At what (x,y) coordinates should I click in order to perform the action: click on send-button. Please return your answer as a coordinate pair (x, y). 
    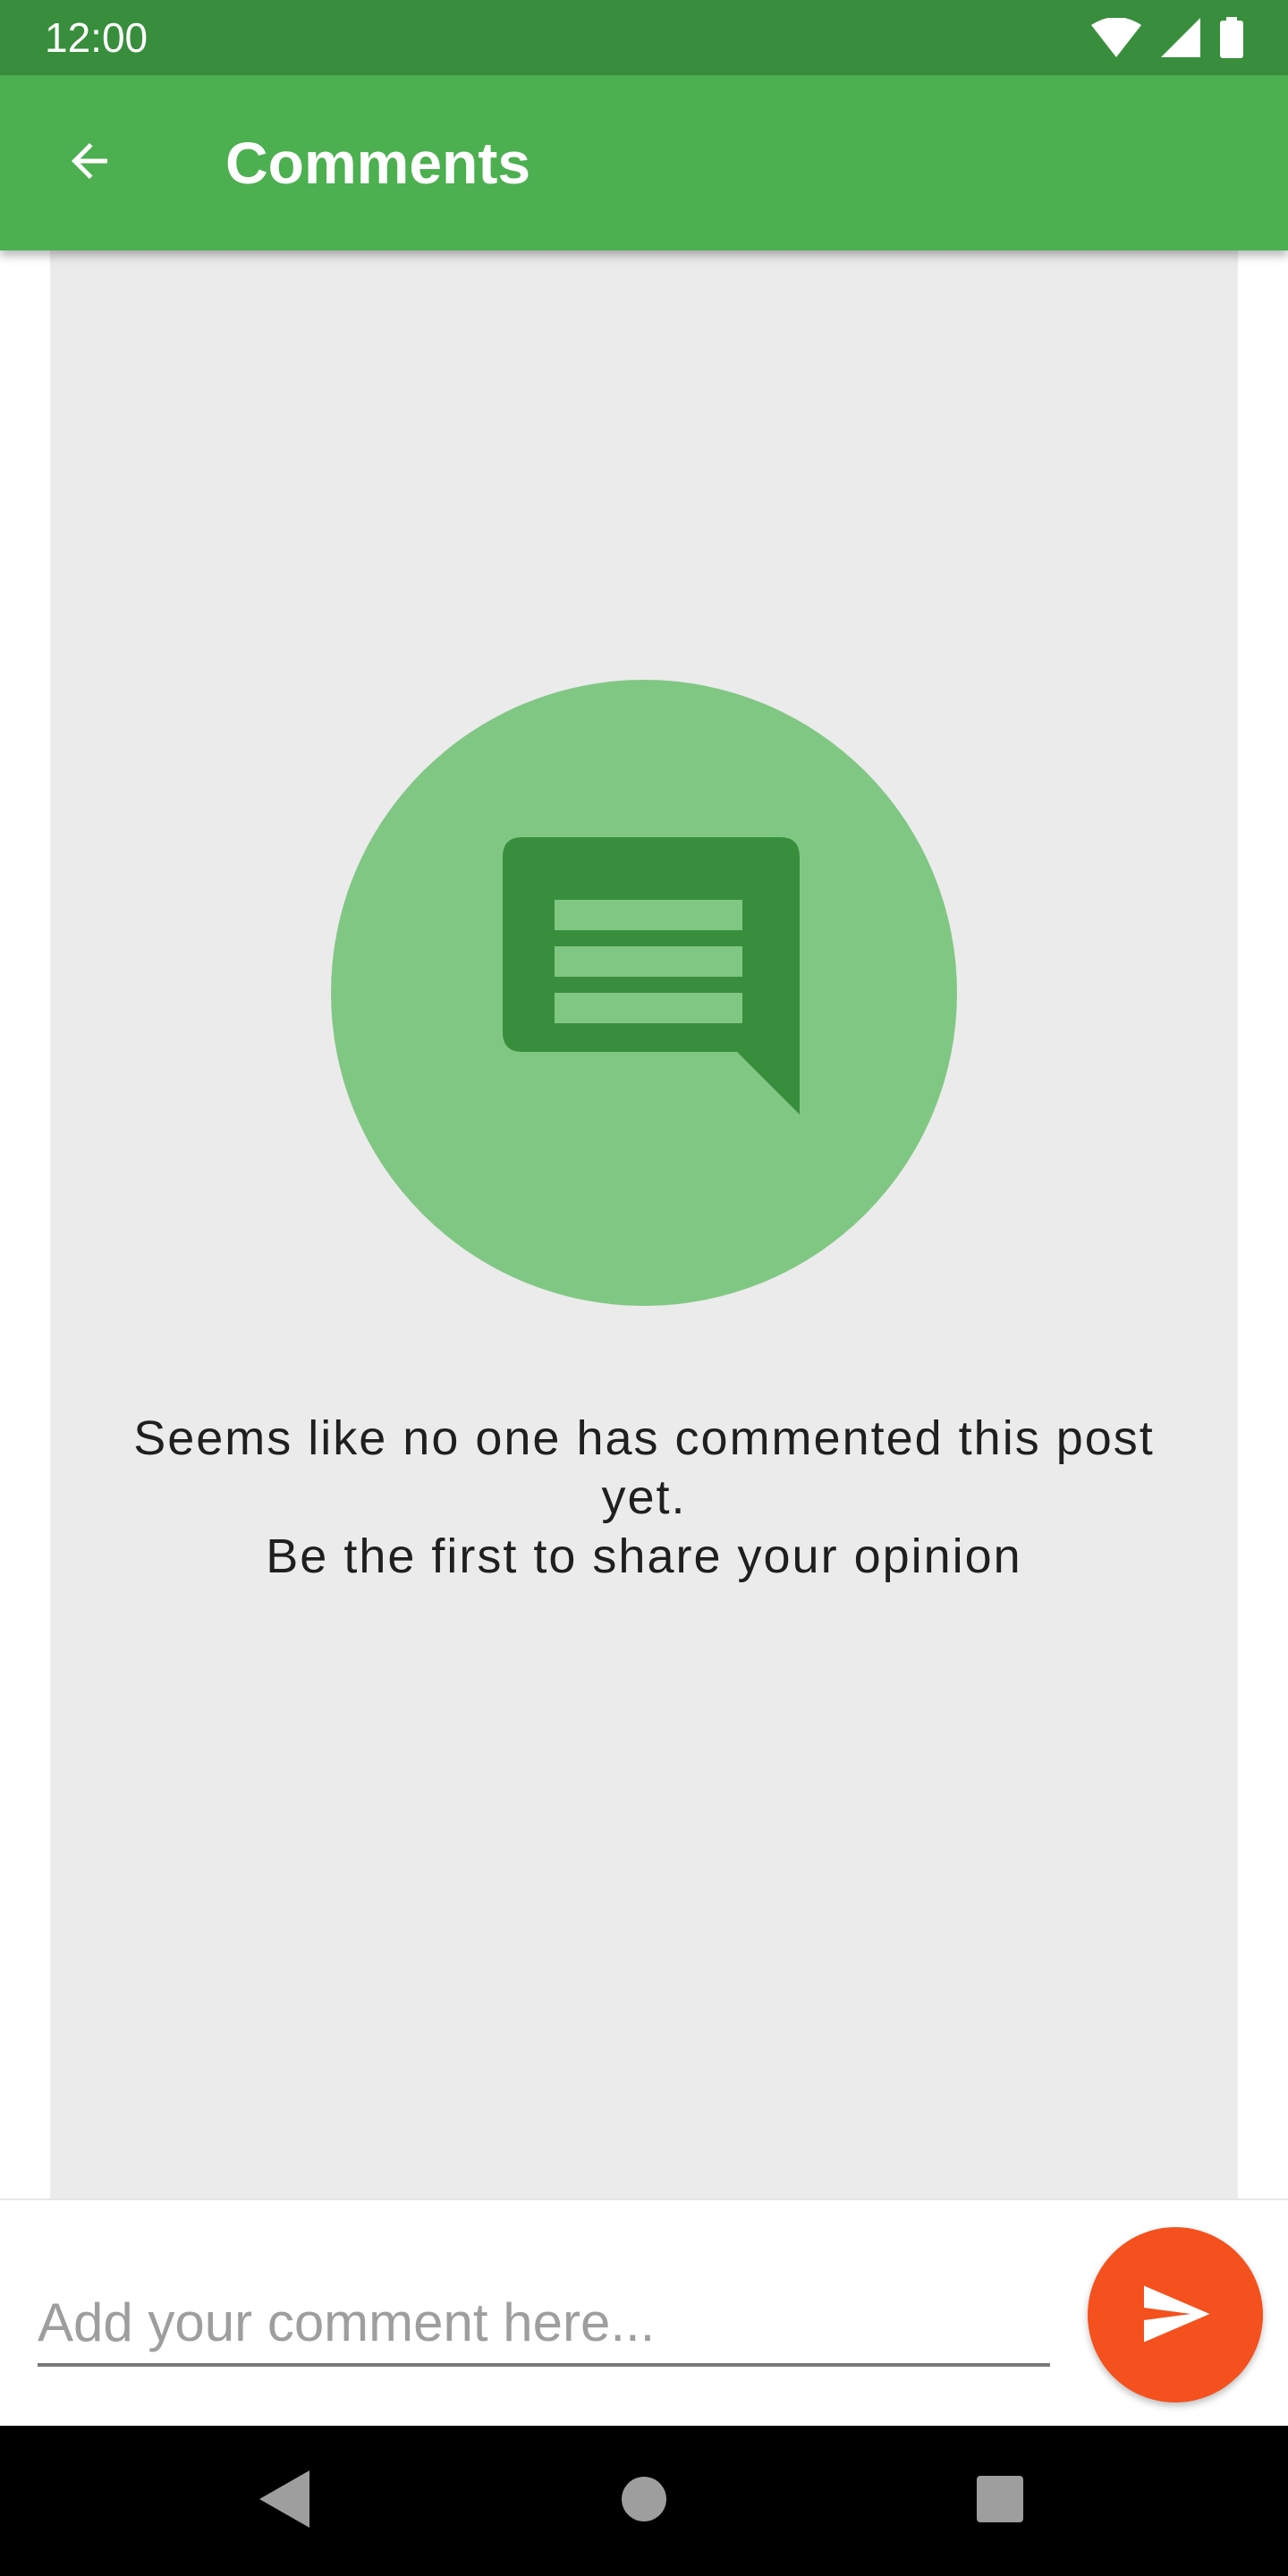
    Looking at the image, I should click on (1175, 2314).